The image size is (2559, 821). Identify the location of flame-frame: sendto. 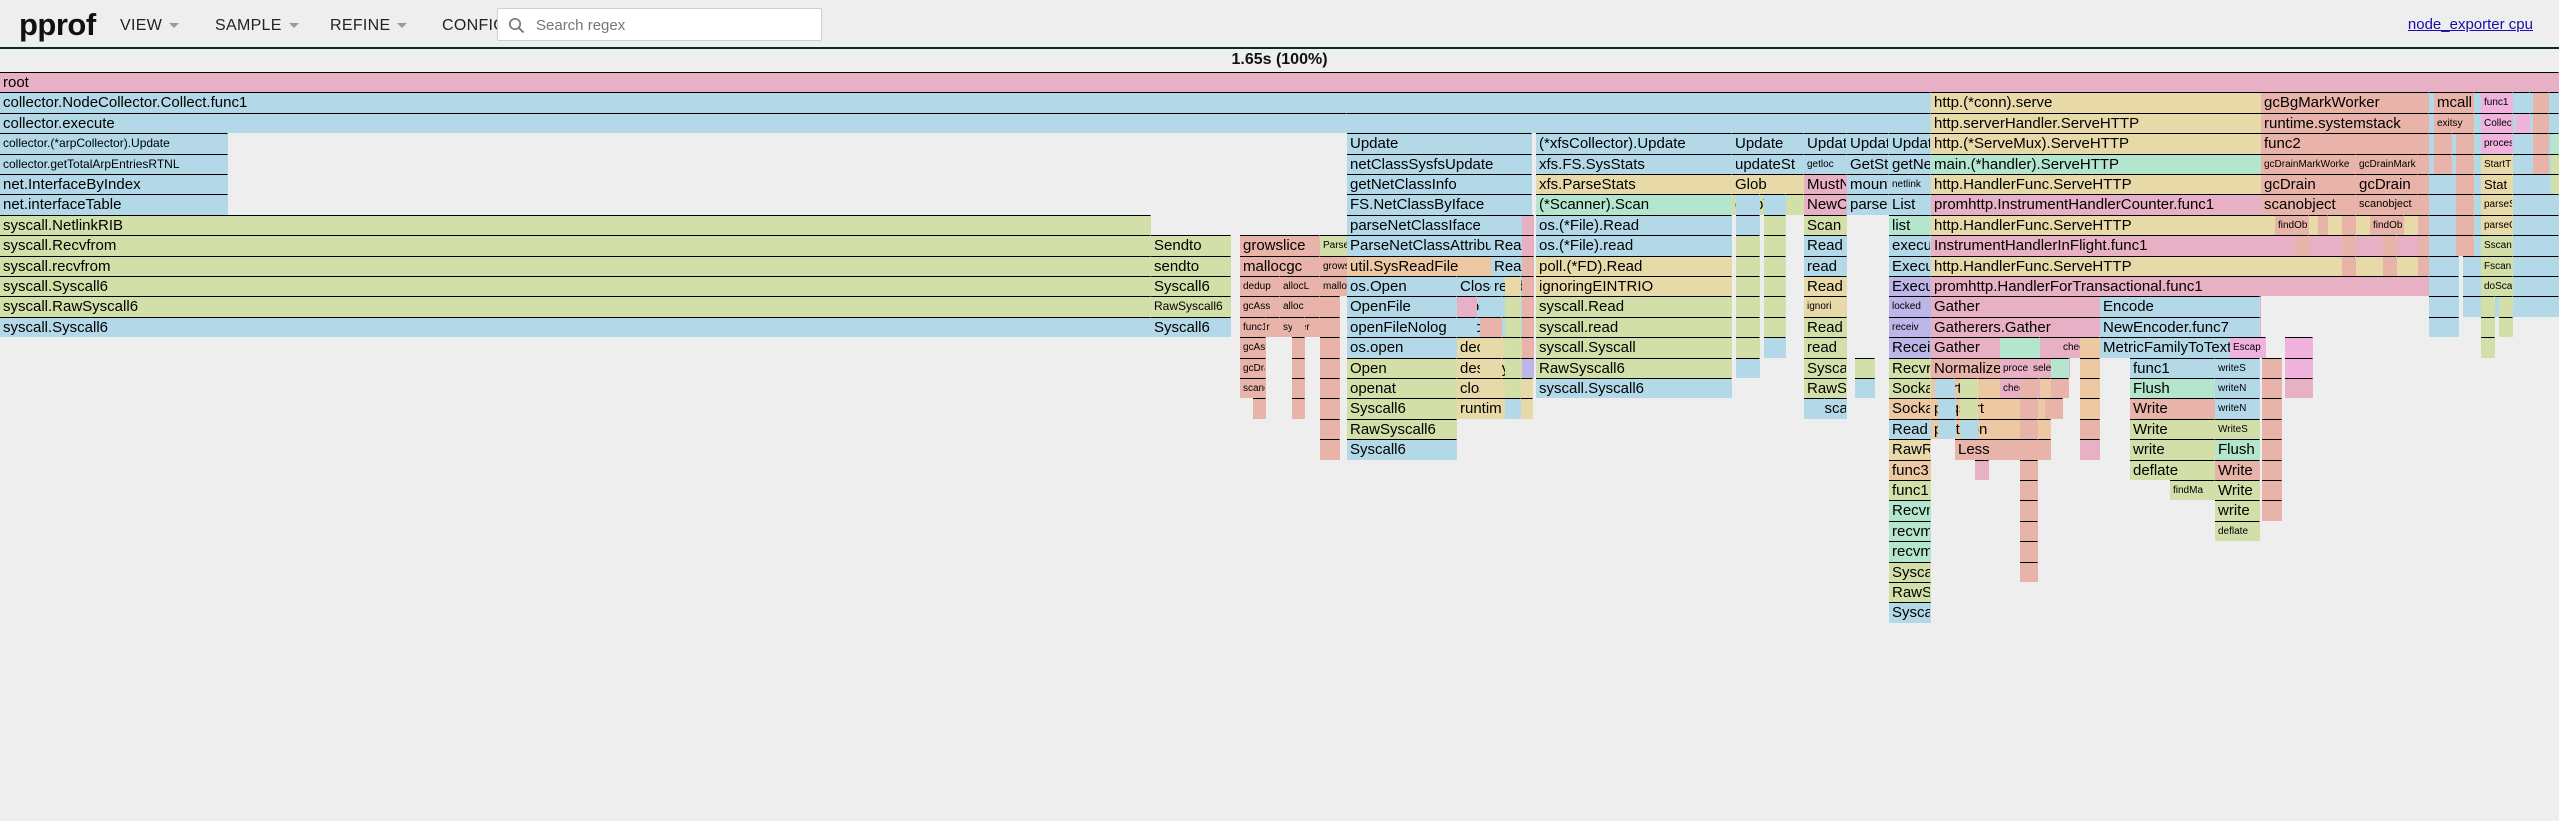
(1191, 265).